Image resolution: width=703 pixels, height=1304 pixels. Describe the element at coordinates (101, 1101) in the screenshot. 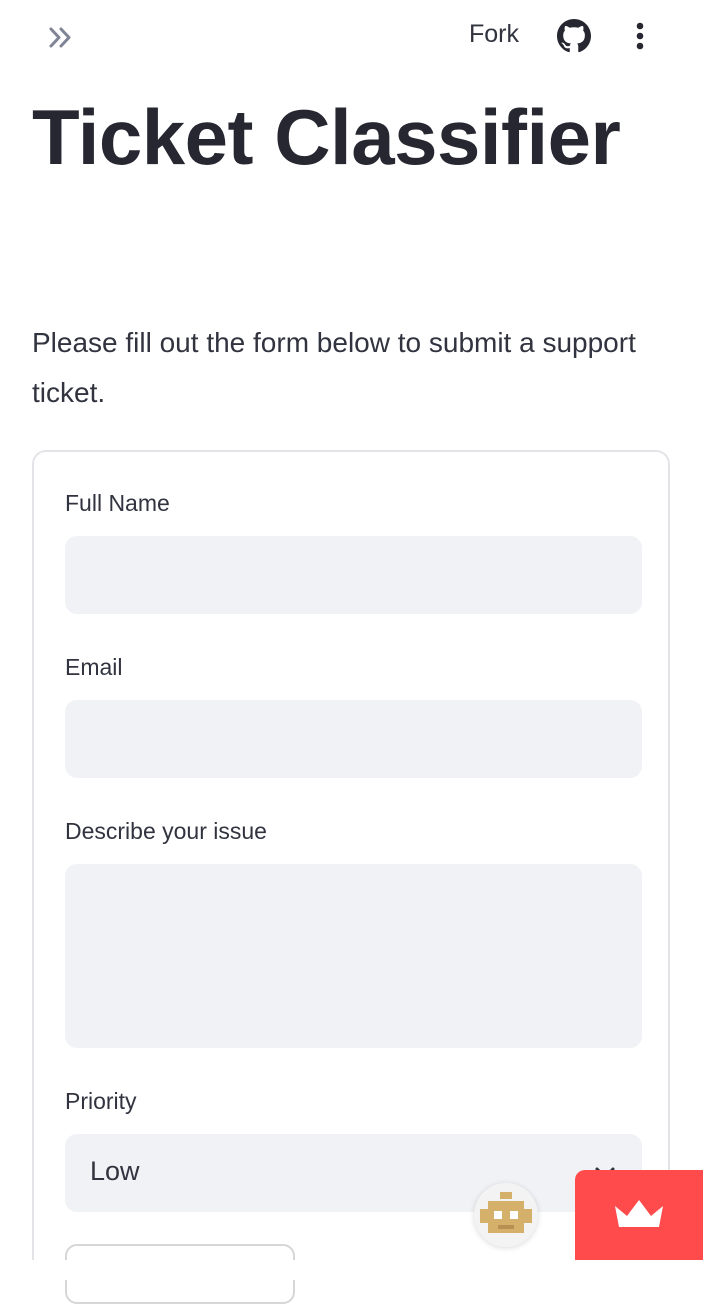

I see `priority-label: Priority` at that location.